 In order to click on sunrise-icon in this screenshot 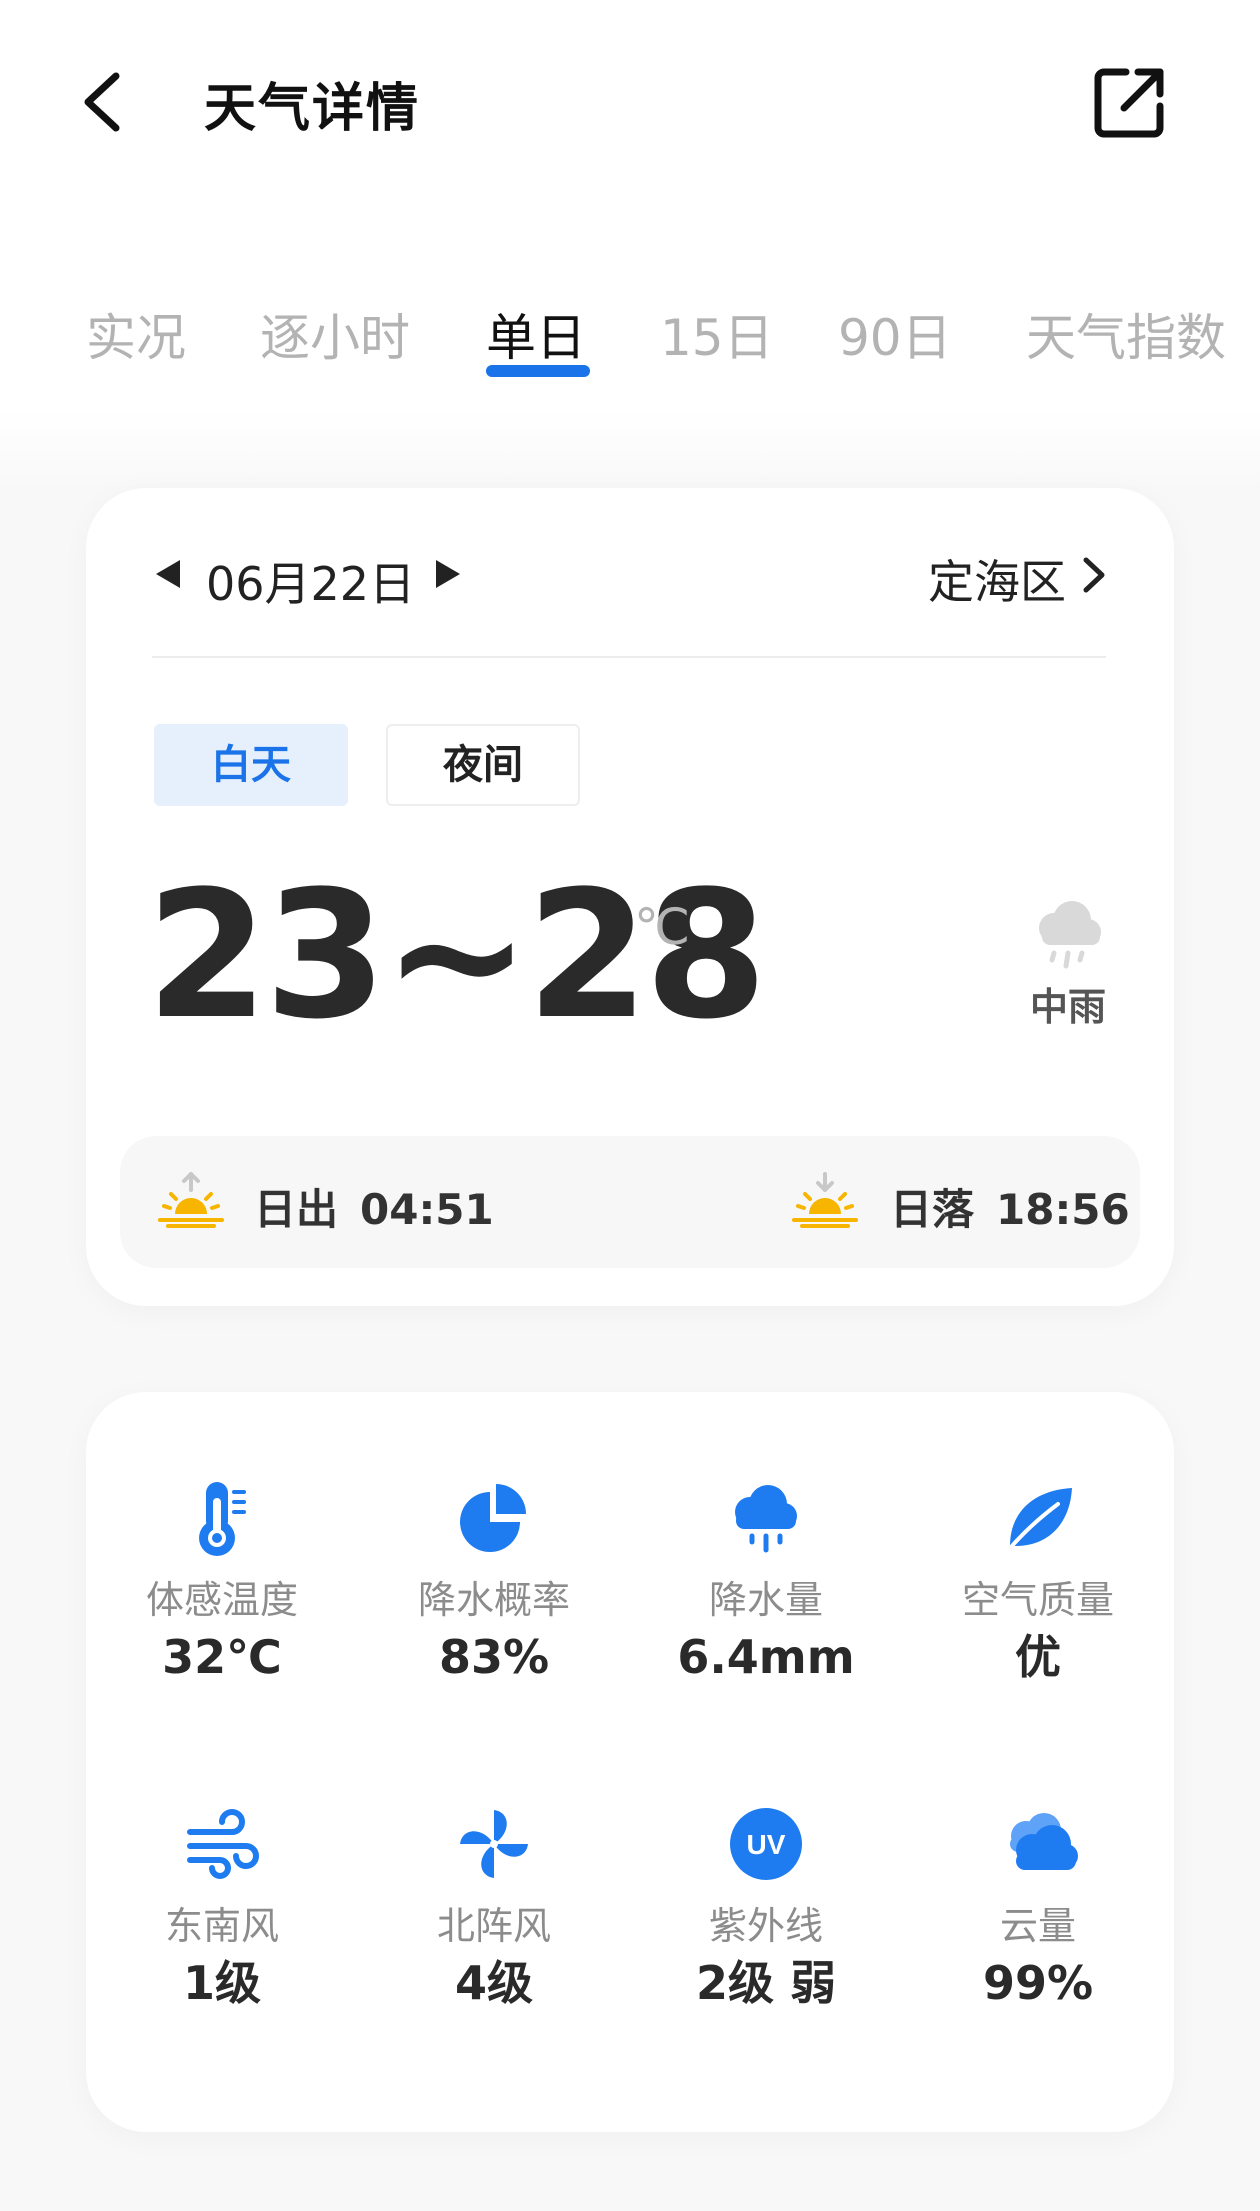, I will do `click(191, 1199)`.